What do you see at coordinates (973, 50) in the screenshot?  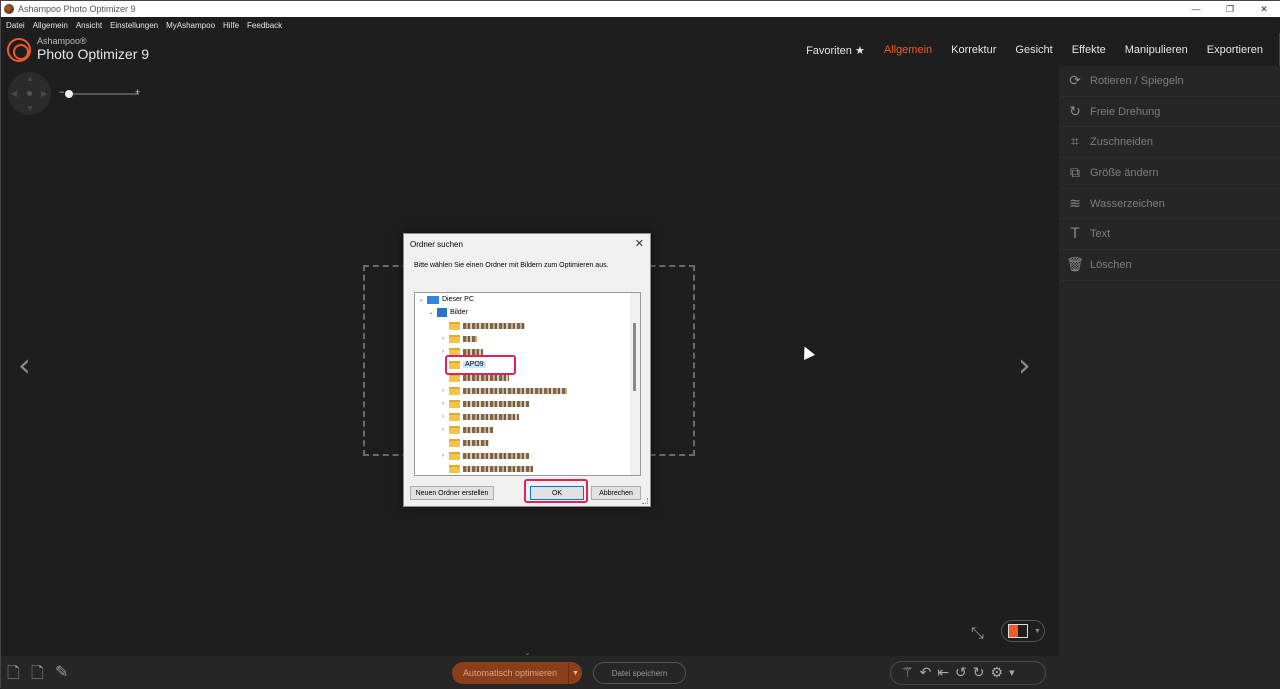 I see `tab-korrektur: Korrektur` at bounding box center [973, 50].